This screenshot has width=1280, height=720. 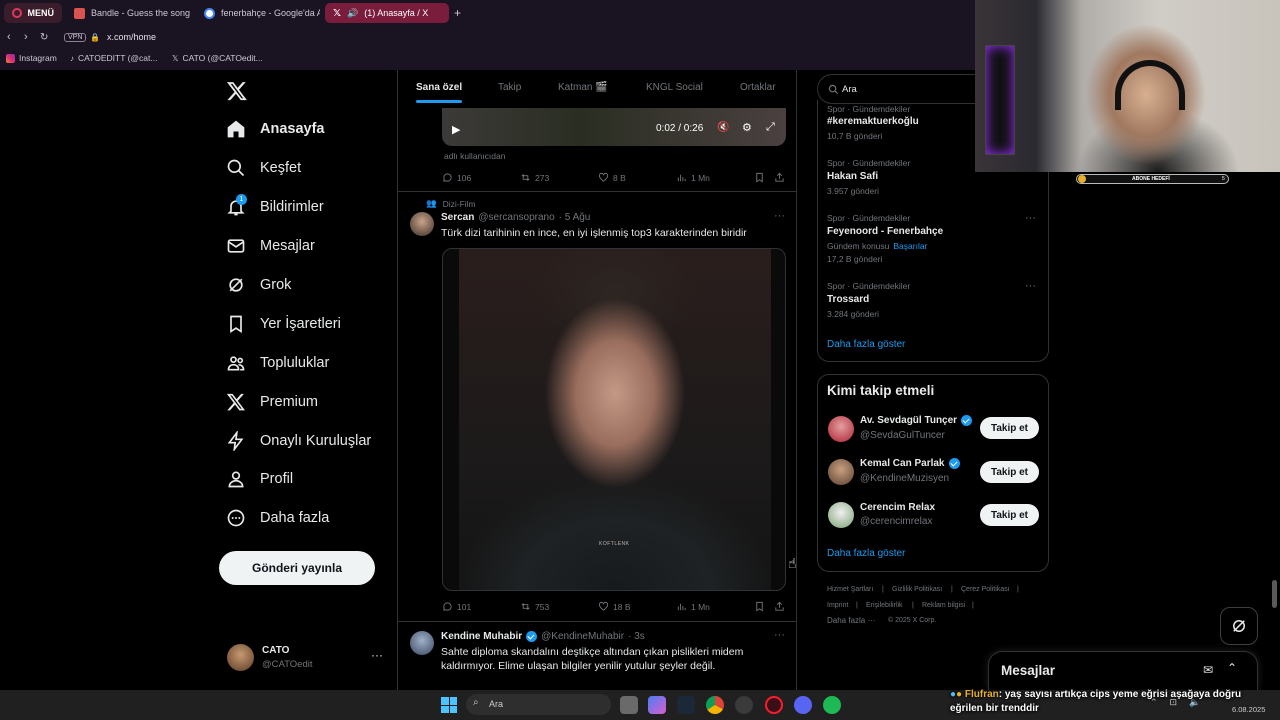 What do you see at coordinates (456, 129) in the screenshot?
I see `play-icon: ▶` at bounding box center [456, 129].